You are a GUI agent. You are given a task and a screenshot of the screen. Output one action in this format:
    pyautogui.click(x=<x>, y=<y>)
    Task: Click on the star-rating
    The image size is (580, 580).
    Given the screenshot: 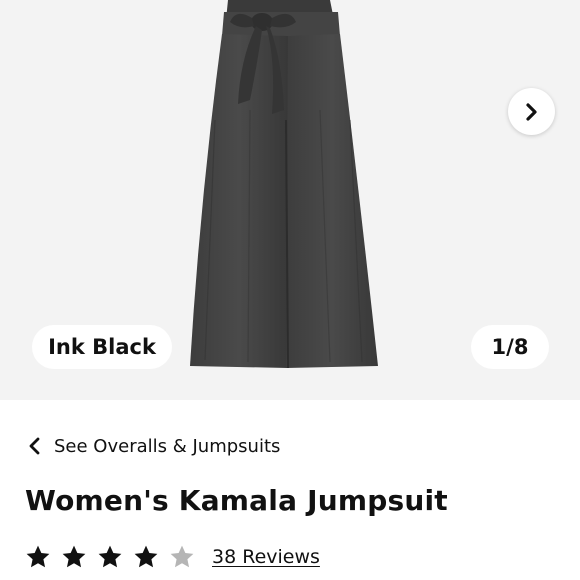 What is the action you would take?
    pyautogui.click(x=110, y=557)
    